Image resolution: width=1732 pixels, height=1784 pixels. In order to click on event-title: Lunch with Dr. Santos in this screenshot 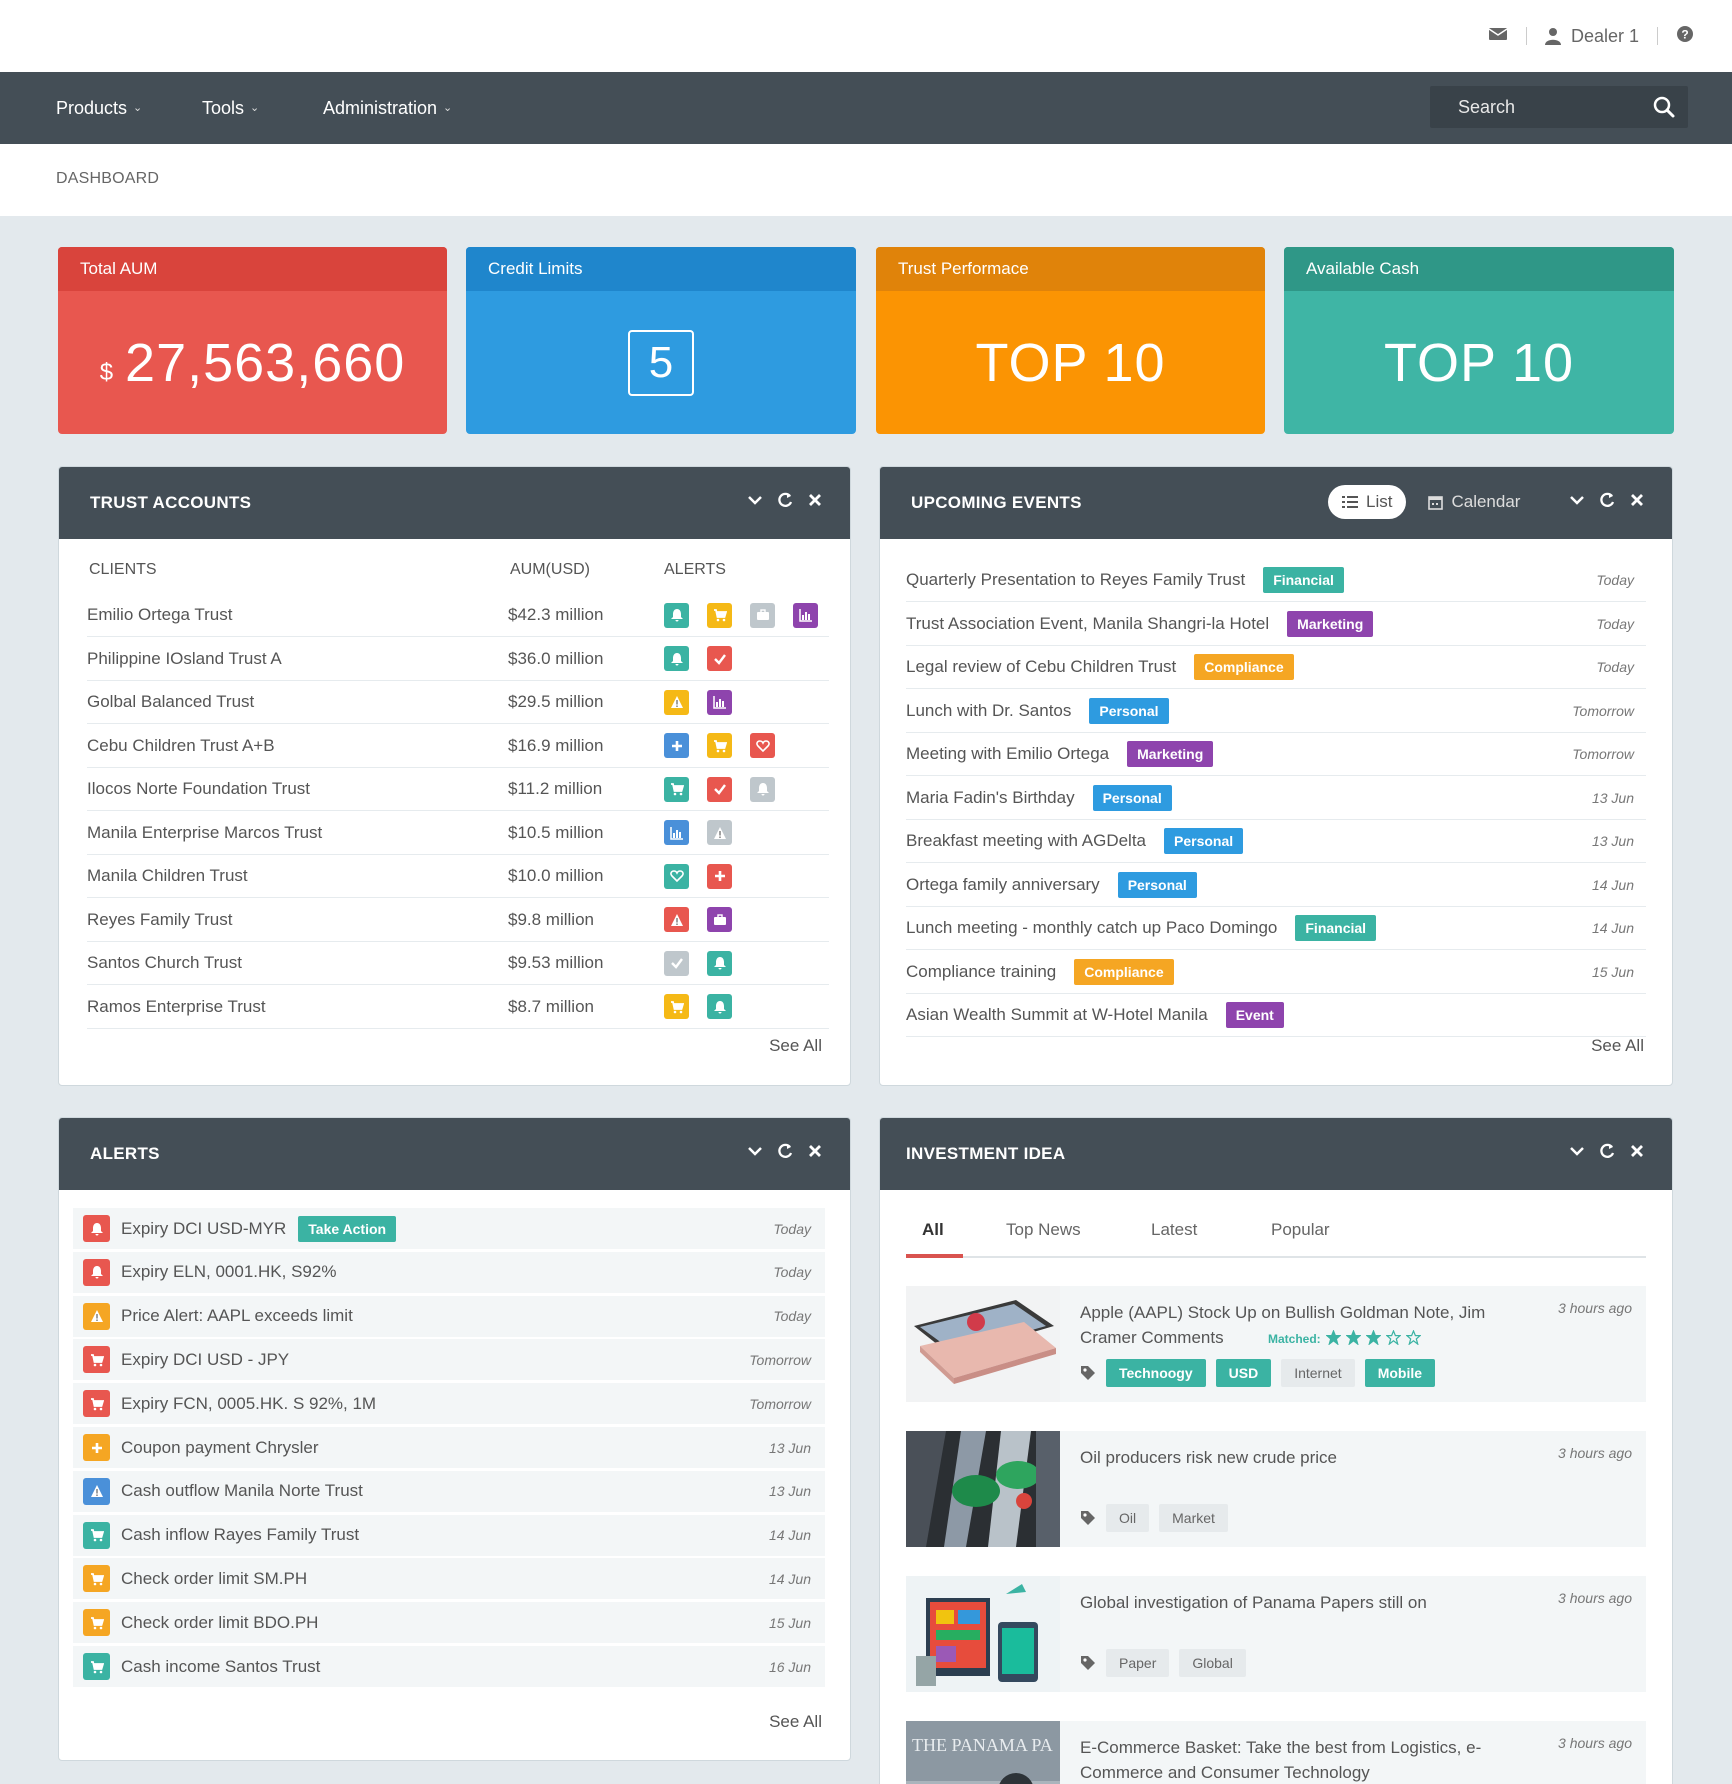, I will do `click(988, 711)`.